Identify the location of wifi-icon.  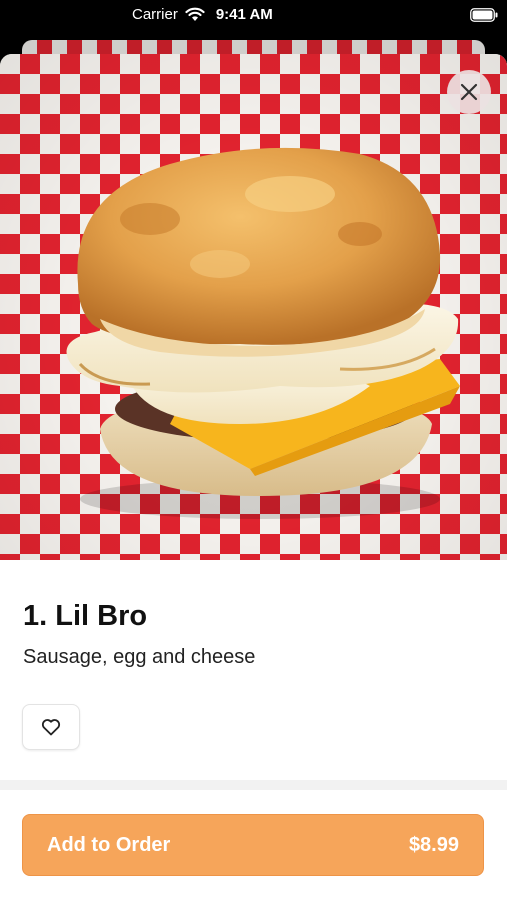
(195, 14).